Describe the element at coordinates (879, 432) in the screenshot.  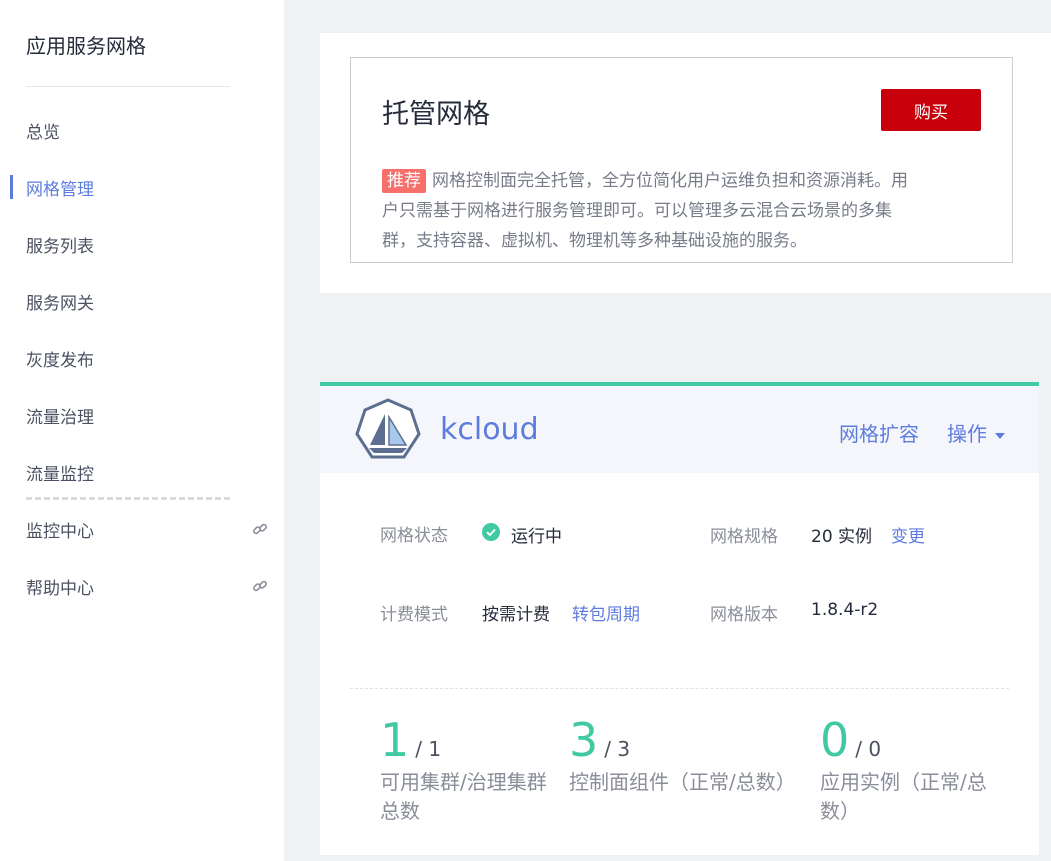
I see `mesh-scale-link: 网格扩容` at that location.